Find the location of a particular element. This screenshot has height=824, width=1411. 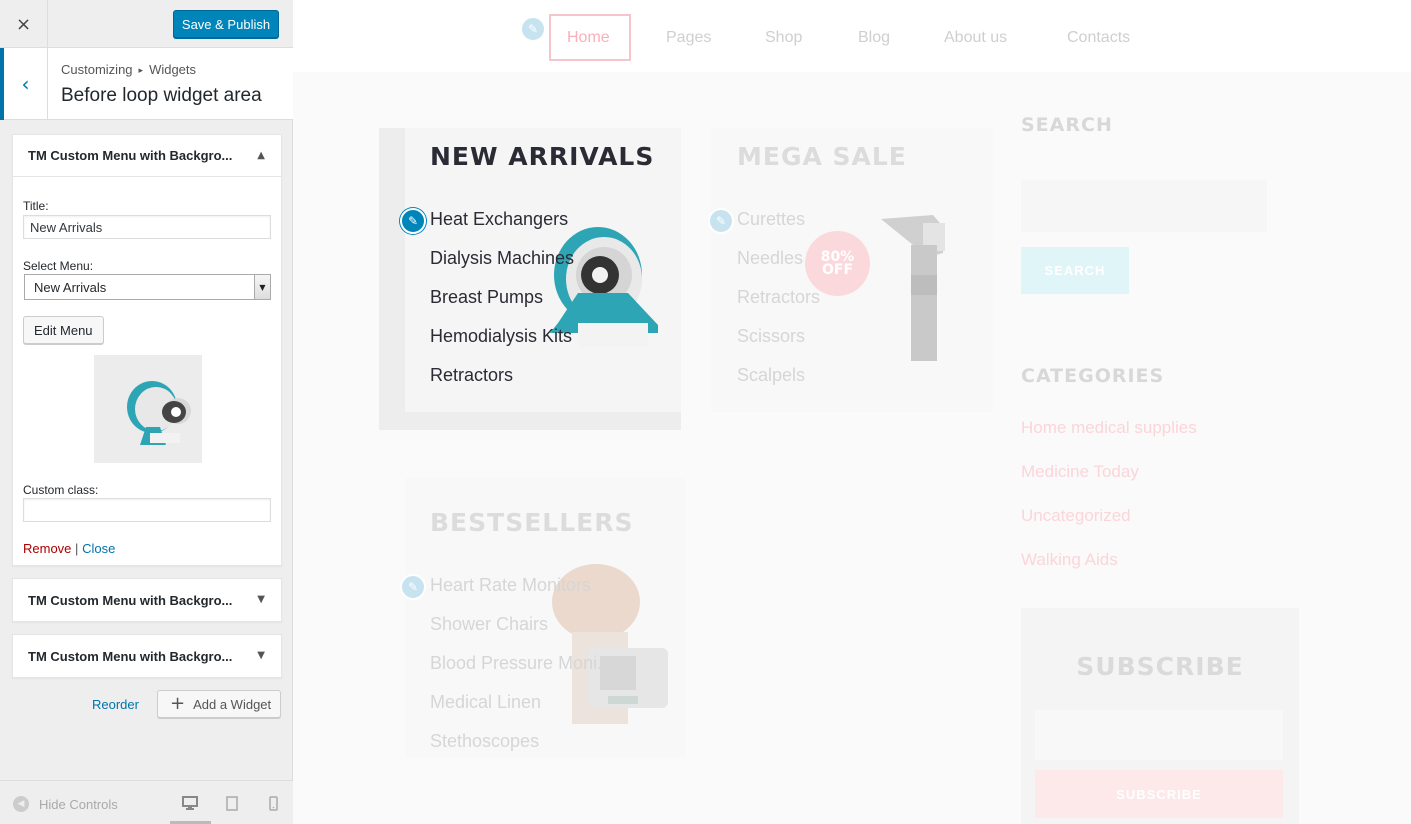

widget-actions: Remove | Close is located at coordinates (69, 548).